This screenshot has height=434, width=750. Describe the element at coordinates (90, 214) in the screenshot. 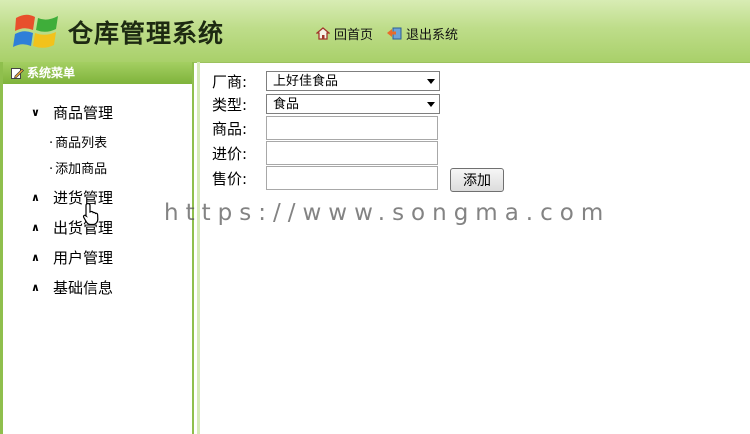

I see `hand-cursor-icon` at that location.